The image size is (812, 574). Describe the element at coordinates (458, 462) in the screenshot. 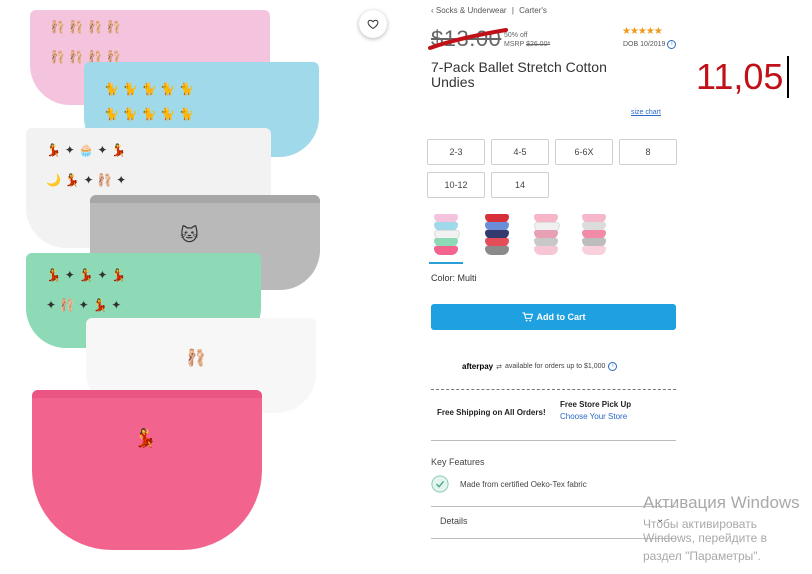

I see `key-features-title: Key Features` at that location.